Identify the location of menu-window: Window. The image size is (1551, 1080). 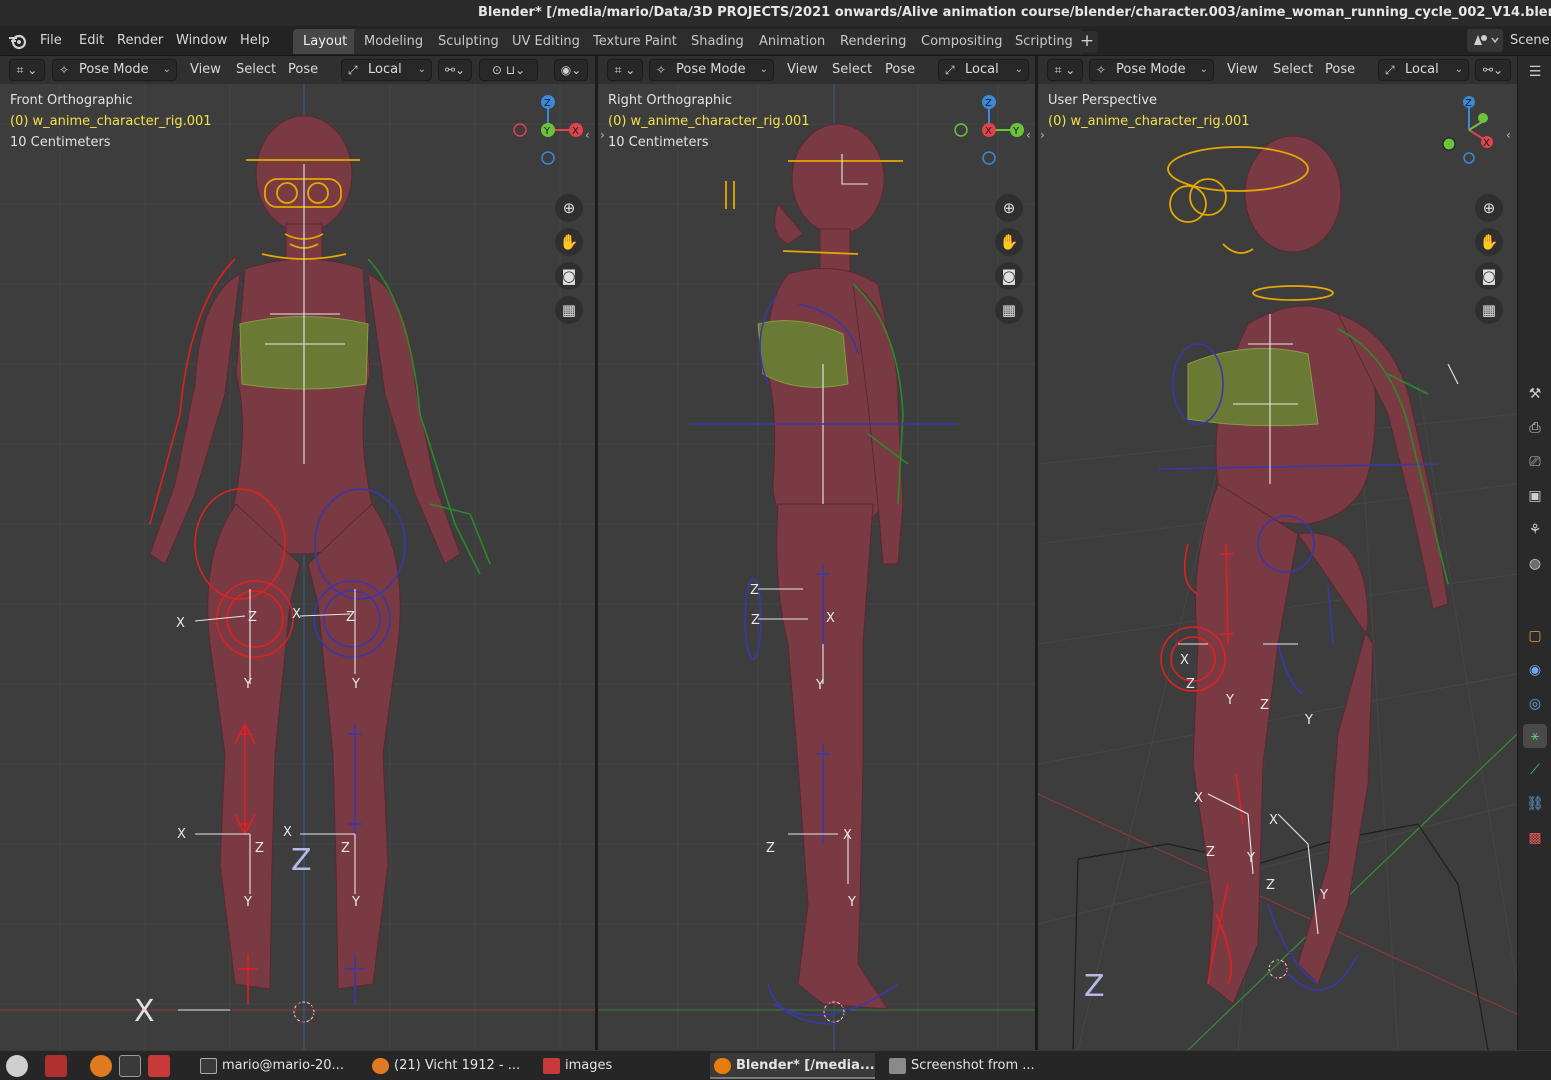
(201, 41).